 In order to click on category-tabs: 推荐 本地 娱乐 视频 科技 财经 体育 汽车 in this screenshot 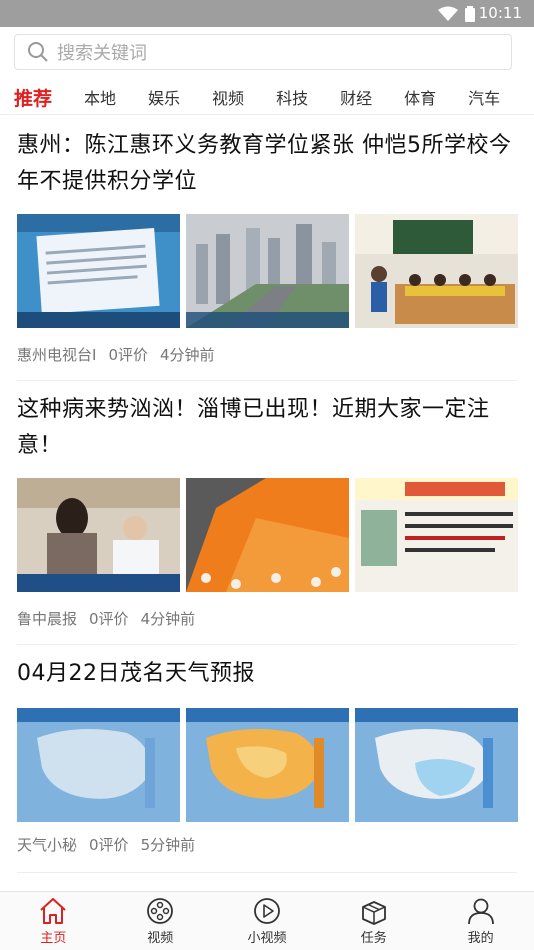, I will do `click(267, 97)`.